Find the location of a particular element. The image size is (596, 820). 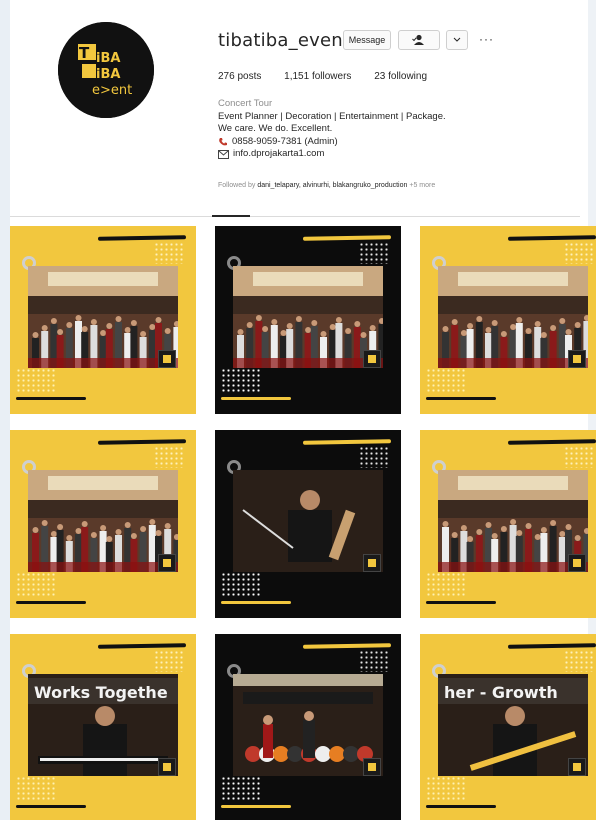

bio-phone: 0858-9059-7381 (Admin) is located at coordinates (285, 141).